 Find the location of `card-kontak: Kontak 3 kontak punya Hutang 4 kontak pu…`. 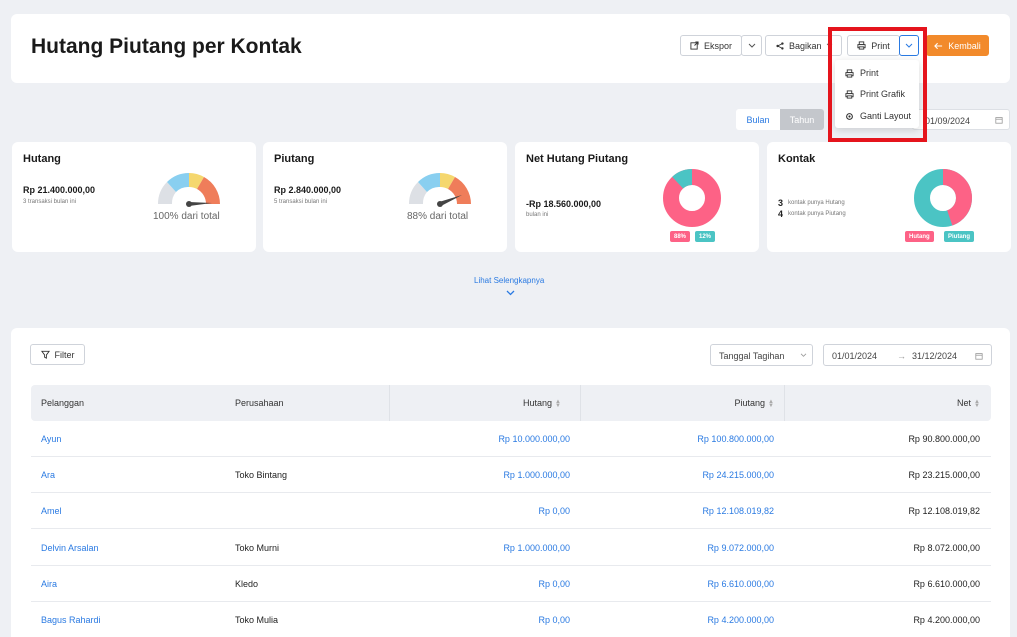

card-kontak: Kontak 3 kontak punya Hutang 4 kontak pu… is located at coordinates (889, 197).